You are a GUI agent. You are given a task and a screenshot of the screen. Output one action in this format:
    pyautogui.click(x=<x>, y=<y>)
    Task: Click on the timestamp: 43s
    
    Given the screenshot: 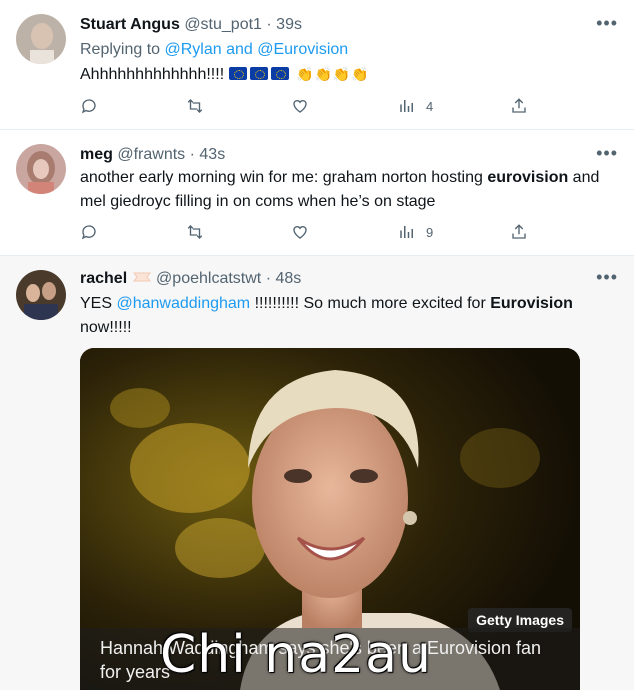 What is the action you would take?
    pyautogui.click(x=212, y=154)
    